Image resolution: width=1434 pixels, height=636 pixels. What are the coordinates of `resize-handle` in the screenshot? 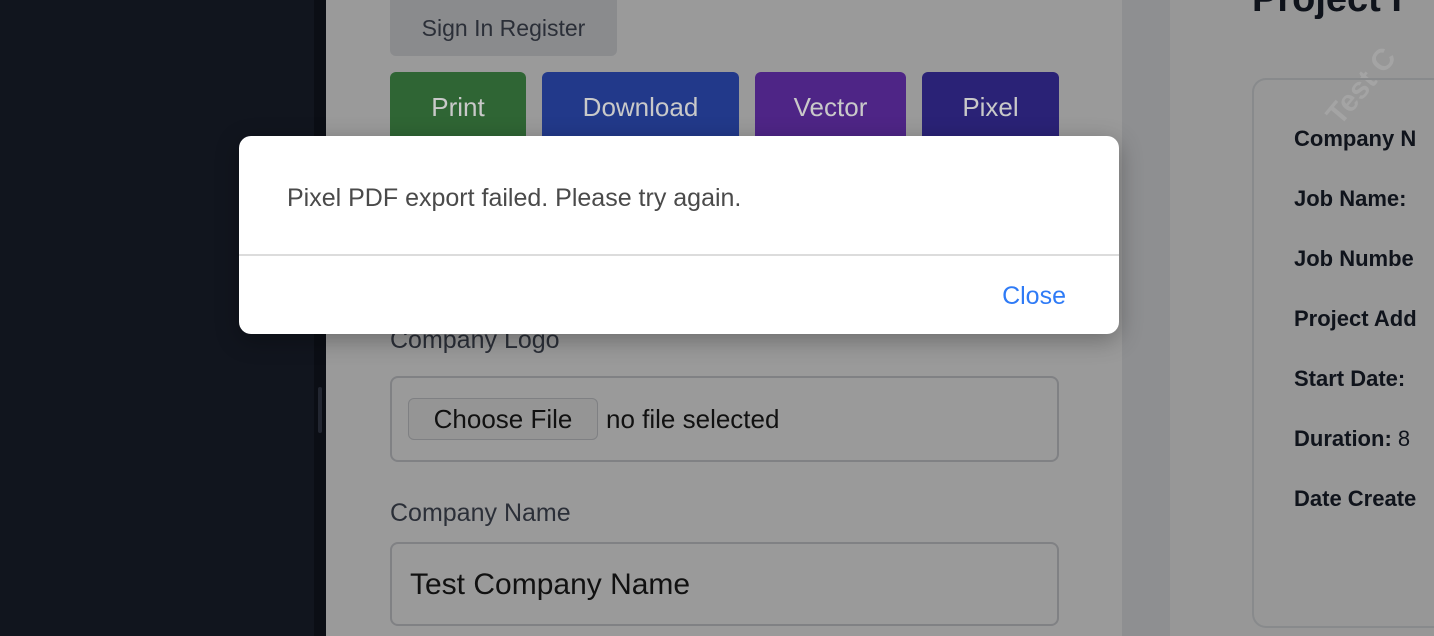 It's located at (320, 410).